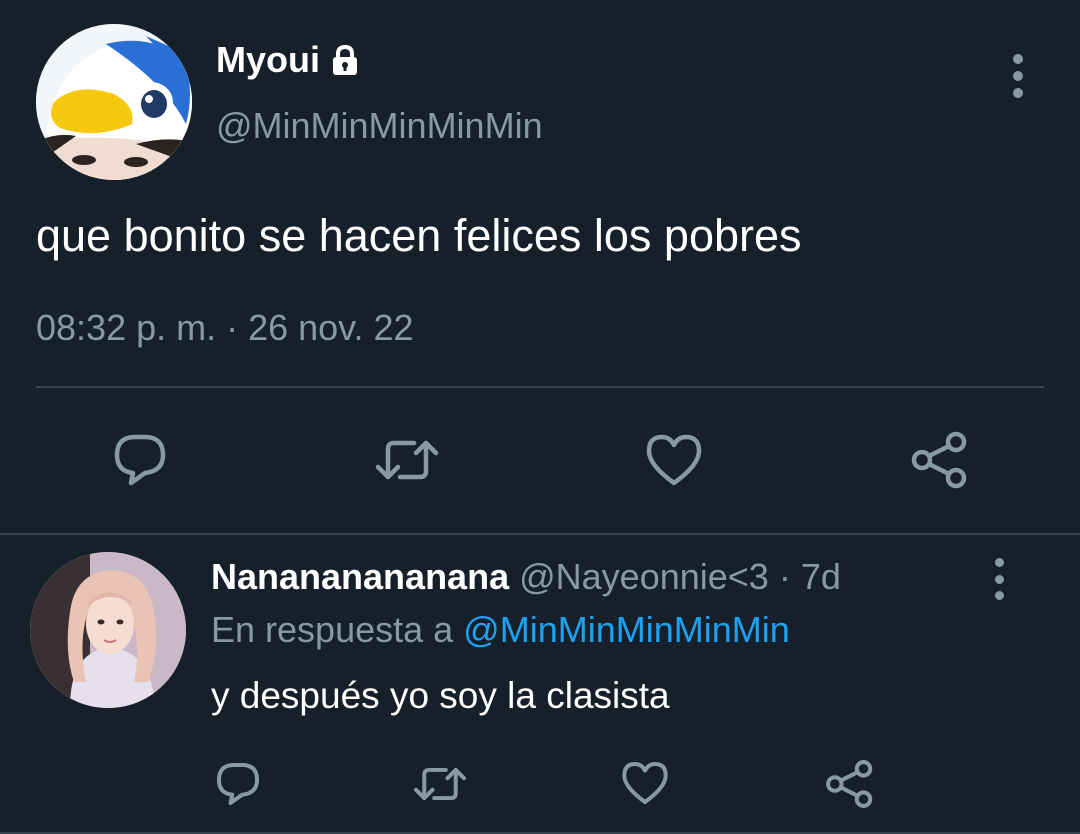 The height and width of the screenshot is (834, 1080). I want to click on reply-header: Nanananananana @Nayeonnie<3 · 7d, so click(526, 577).